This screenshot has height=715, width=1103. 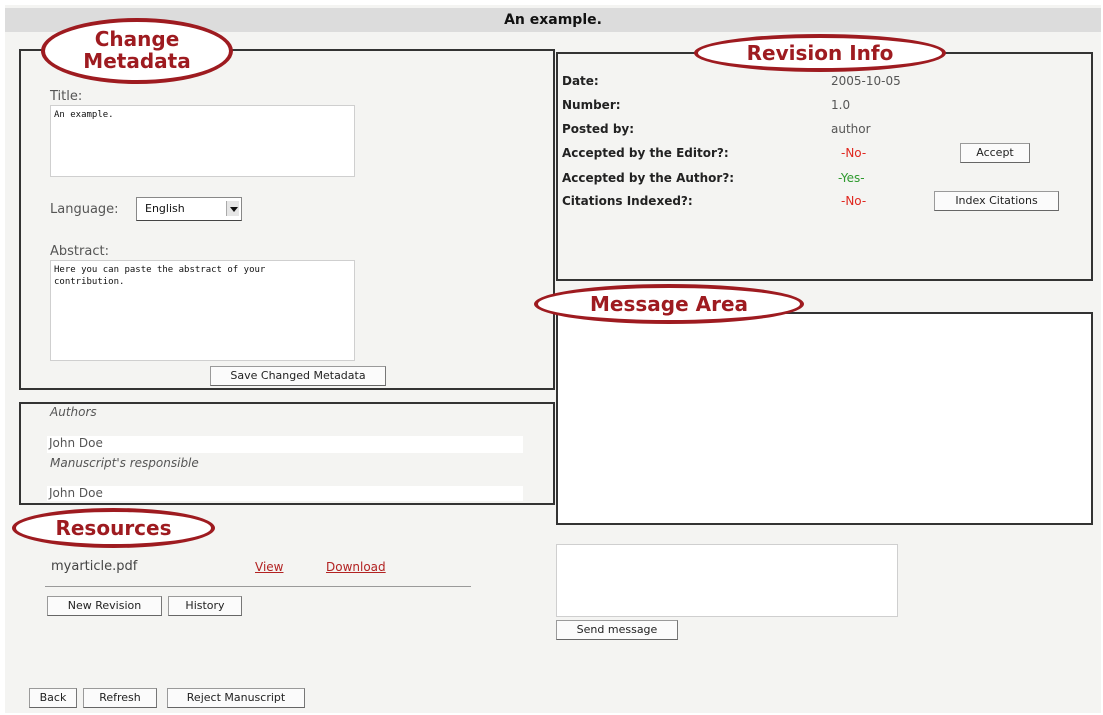 I want to click on change-metadata-callout-label: Change Metadata, so click(x=137, y=50).